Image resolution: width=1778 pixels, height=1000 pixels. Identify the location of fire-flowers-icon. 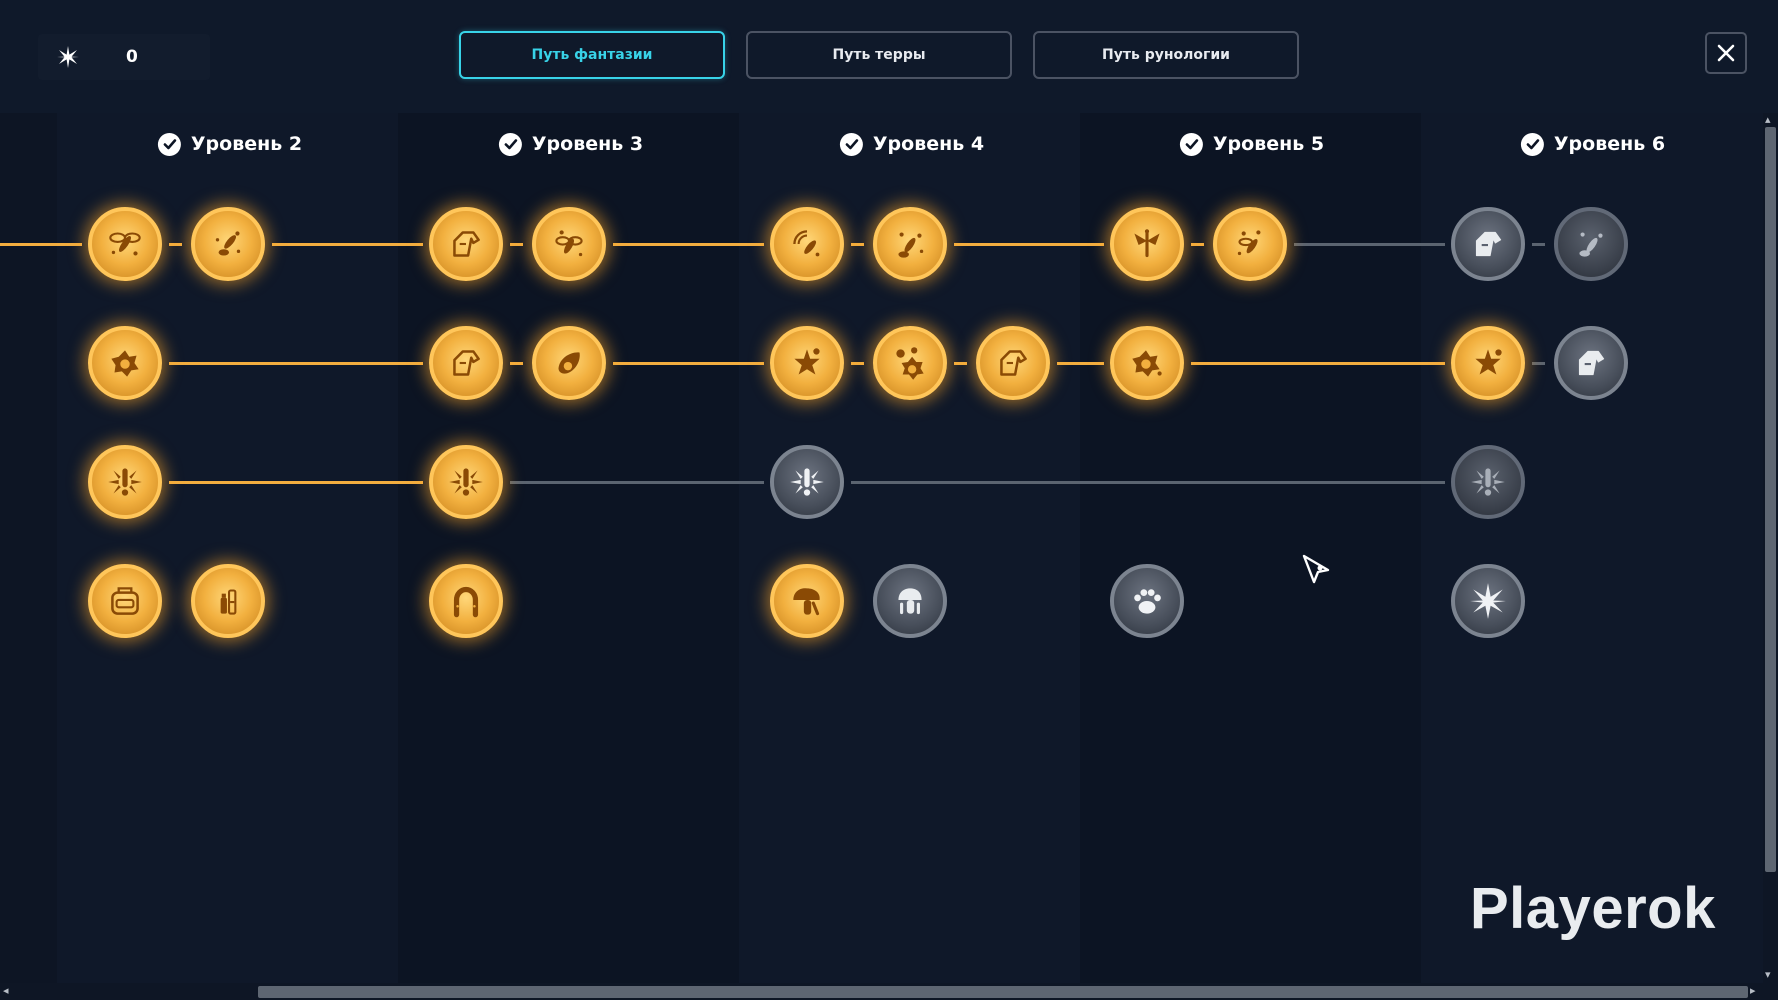
(910, 363).